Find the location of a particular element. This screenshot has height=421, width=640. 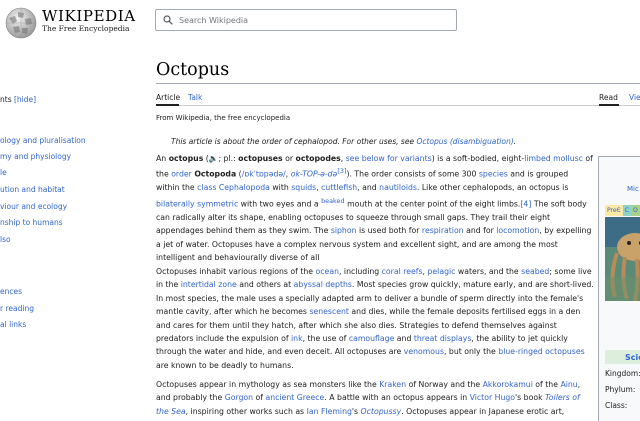

link: ocean is located at coordinates (327, 271).